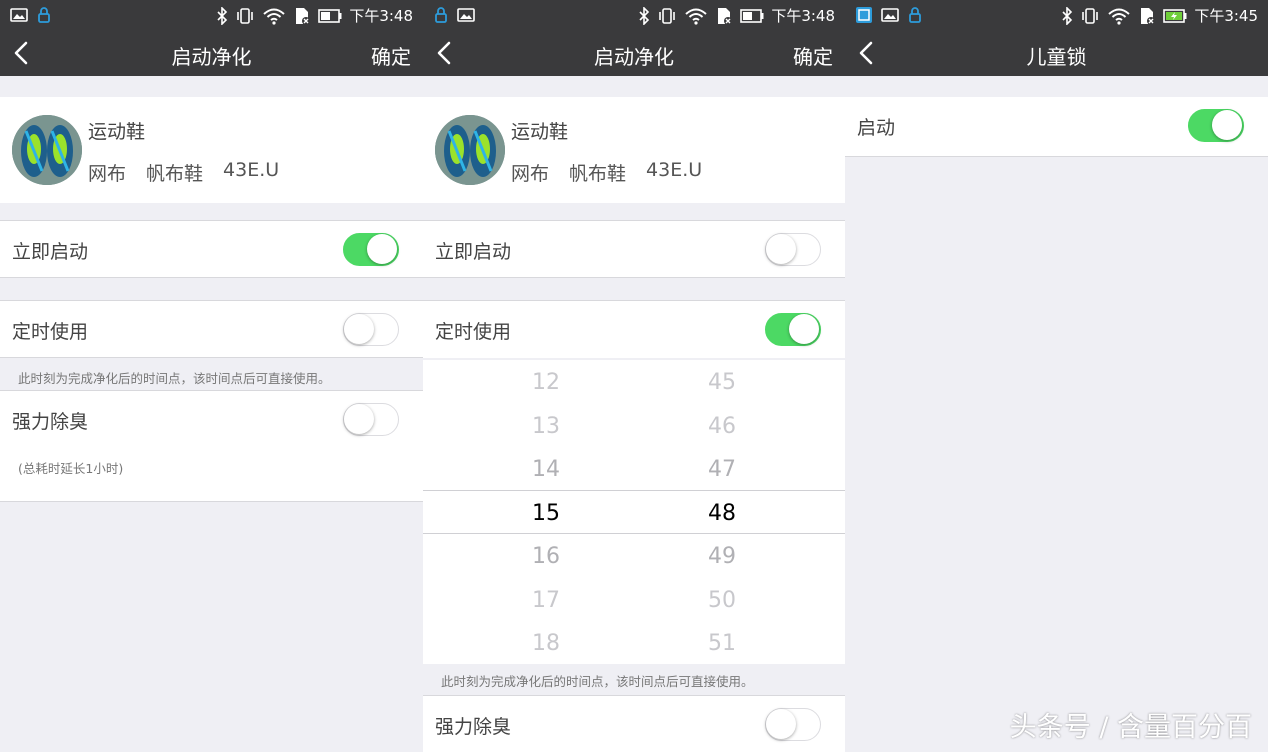 Image resolution: width=1268 pixels, height=752 pixels. Describe the element at coordinates (546, 643) in the screenshot. I see `picker-option: 18` at that location.